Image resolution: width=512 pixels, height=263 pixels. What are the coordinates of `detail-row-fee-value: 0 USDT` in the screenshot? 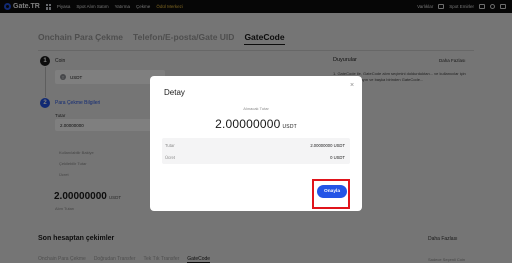 It's located at (337, 157).